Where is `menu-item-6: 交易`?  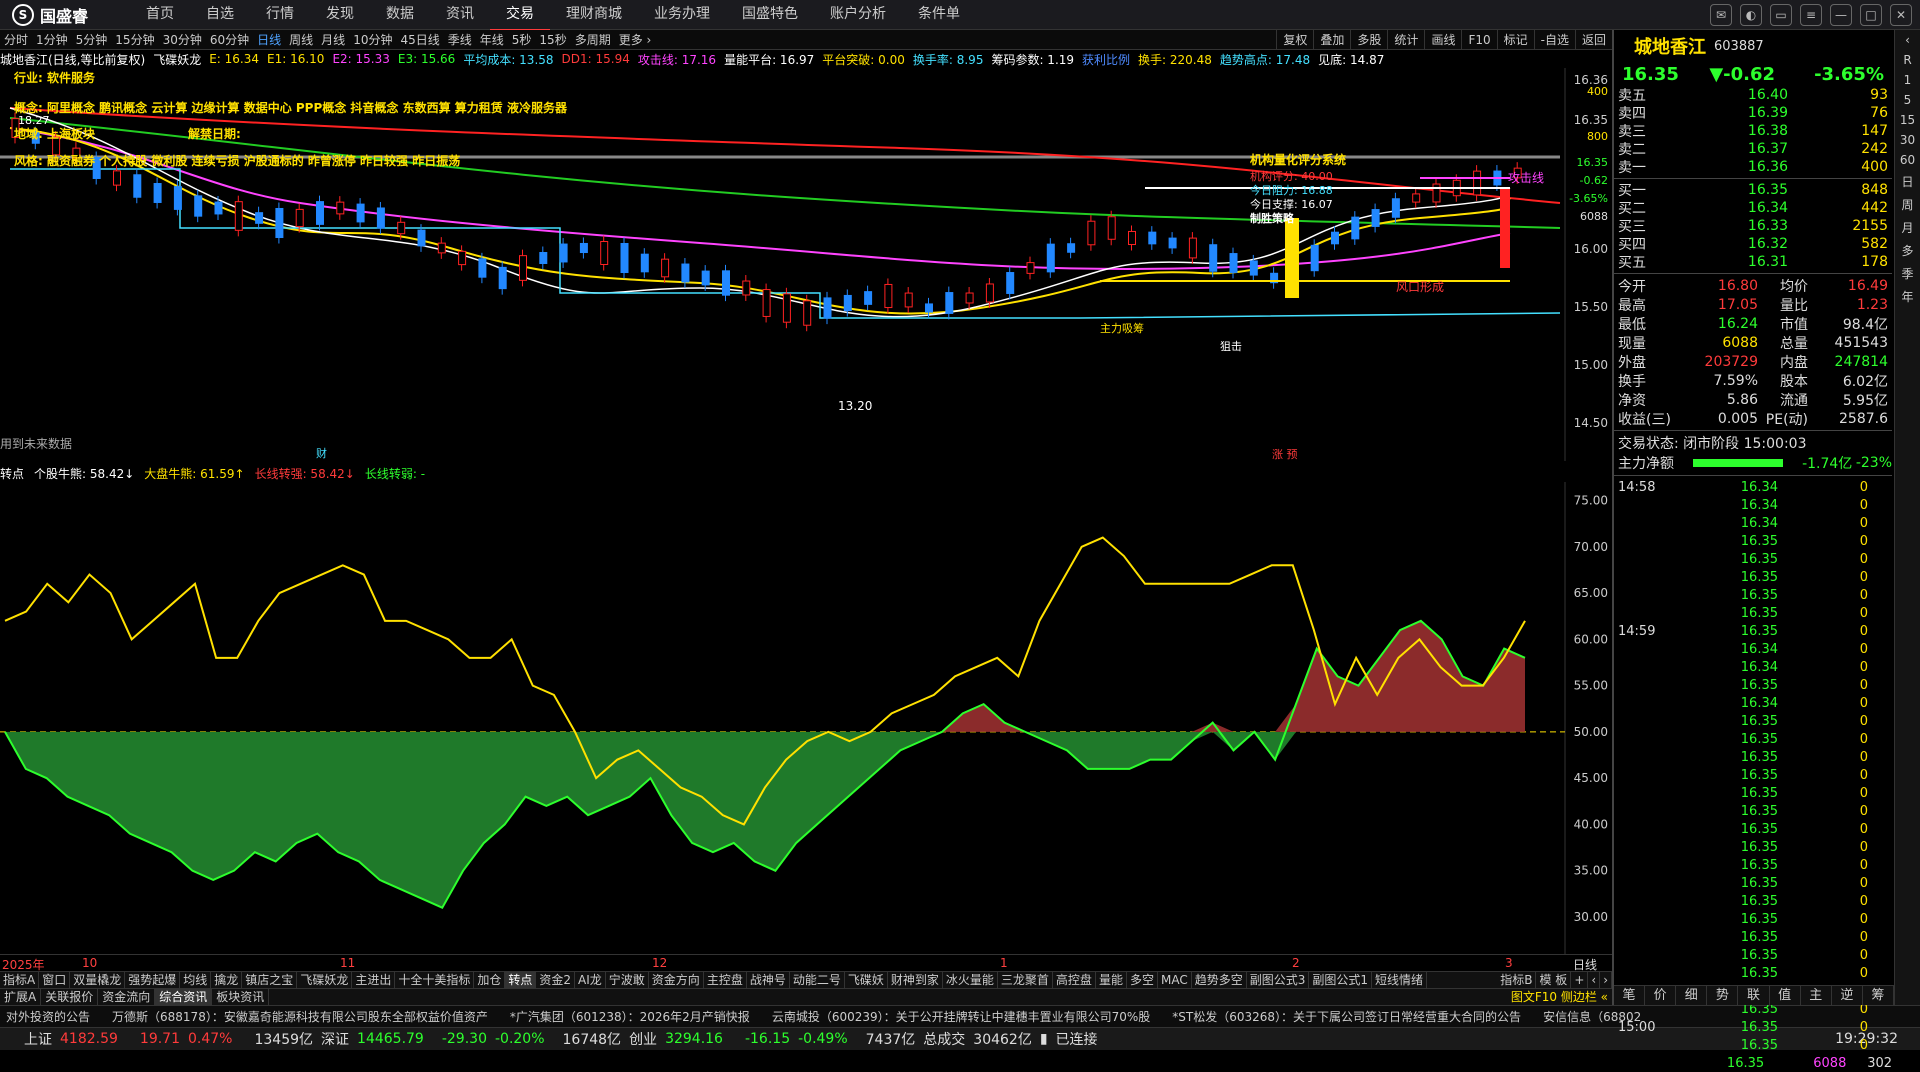
menu-item-6: 交易 is located at coordinates (520, 15).